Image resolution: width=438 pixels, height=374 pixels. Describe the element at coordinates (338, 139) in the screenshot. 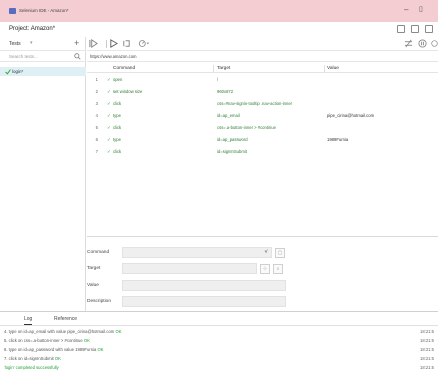

I see `row-value: 1989Furnia` at that location.